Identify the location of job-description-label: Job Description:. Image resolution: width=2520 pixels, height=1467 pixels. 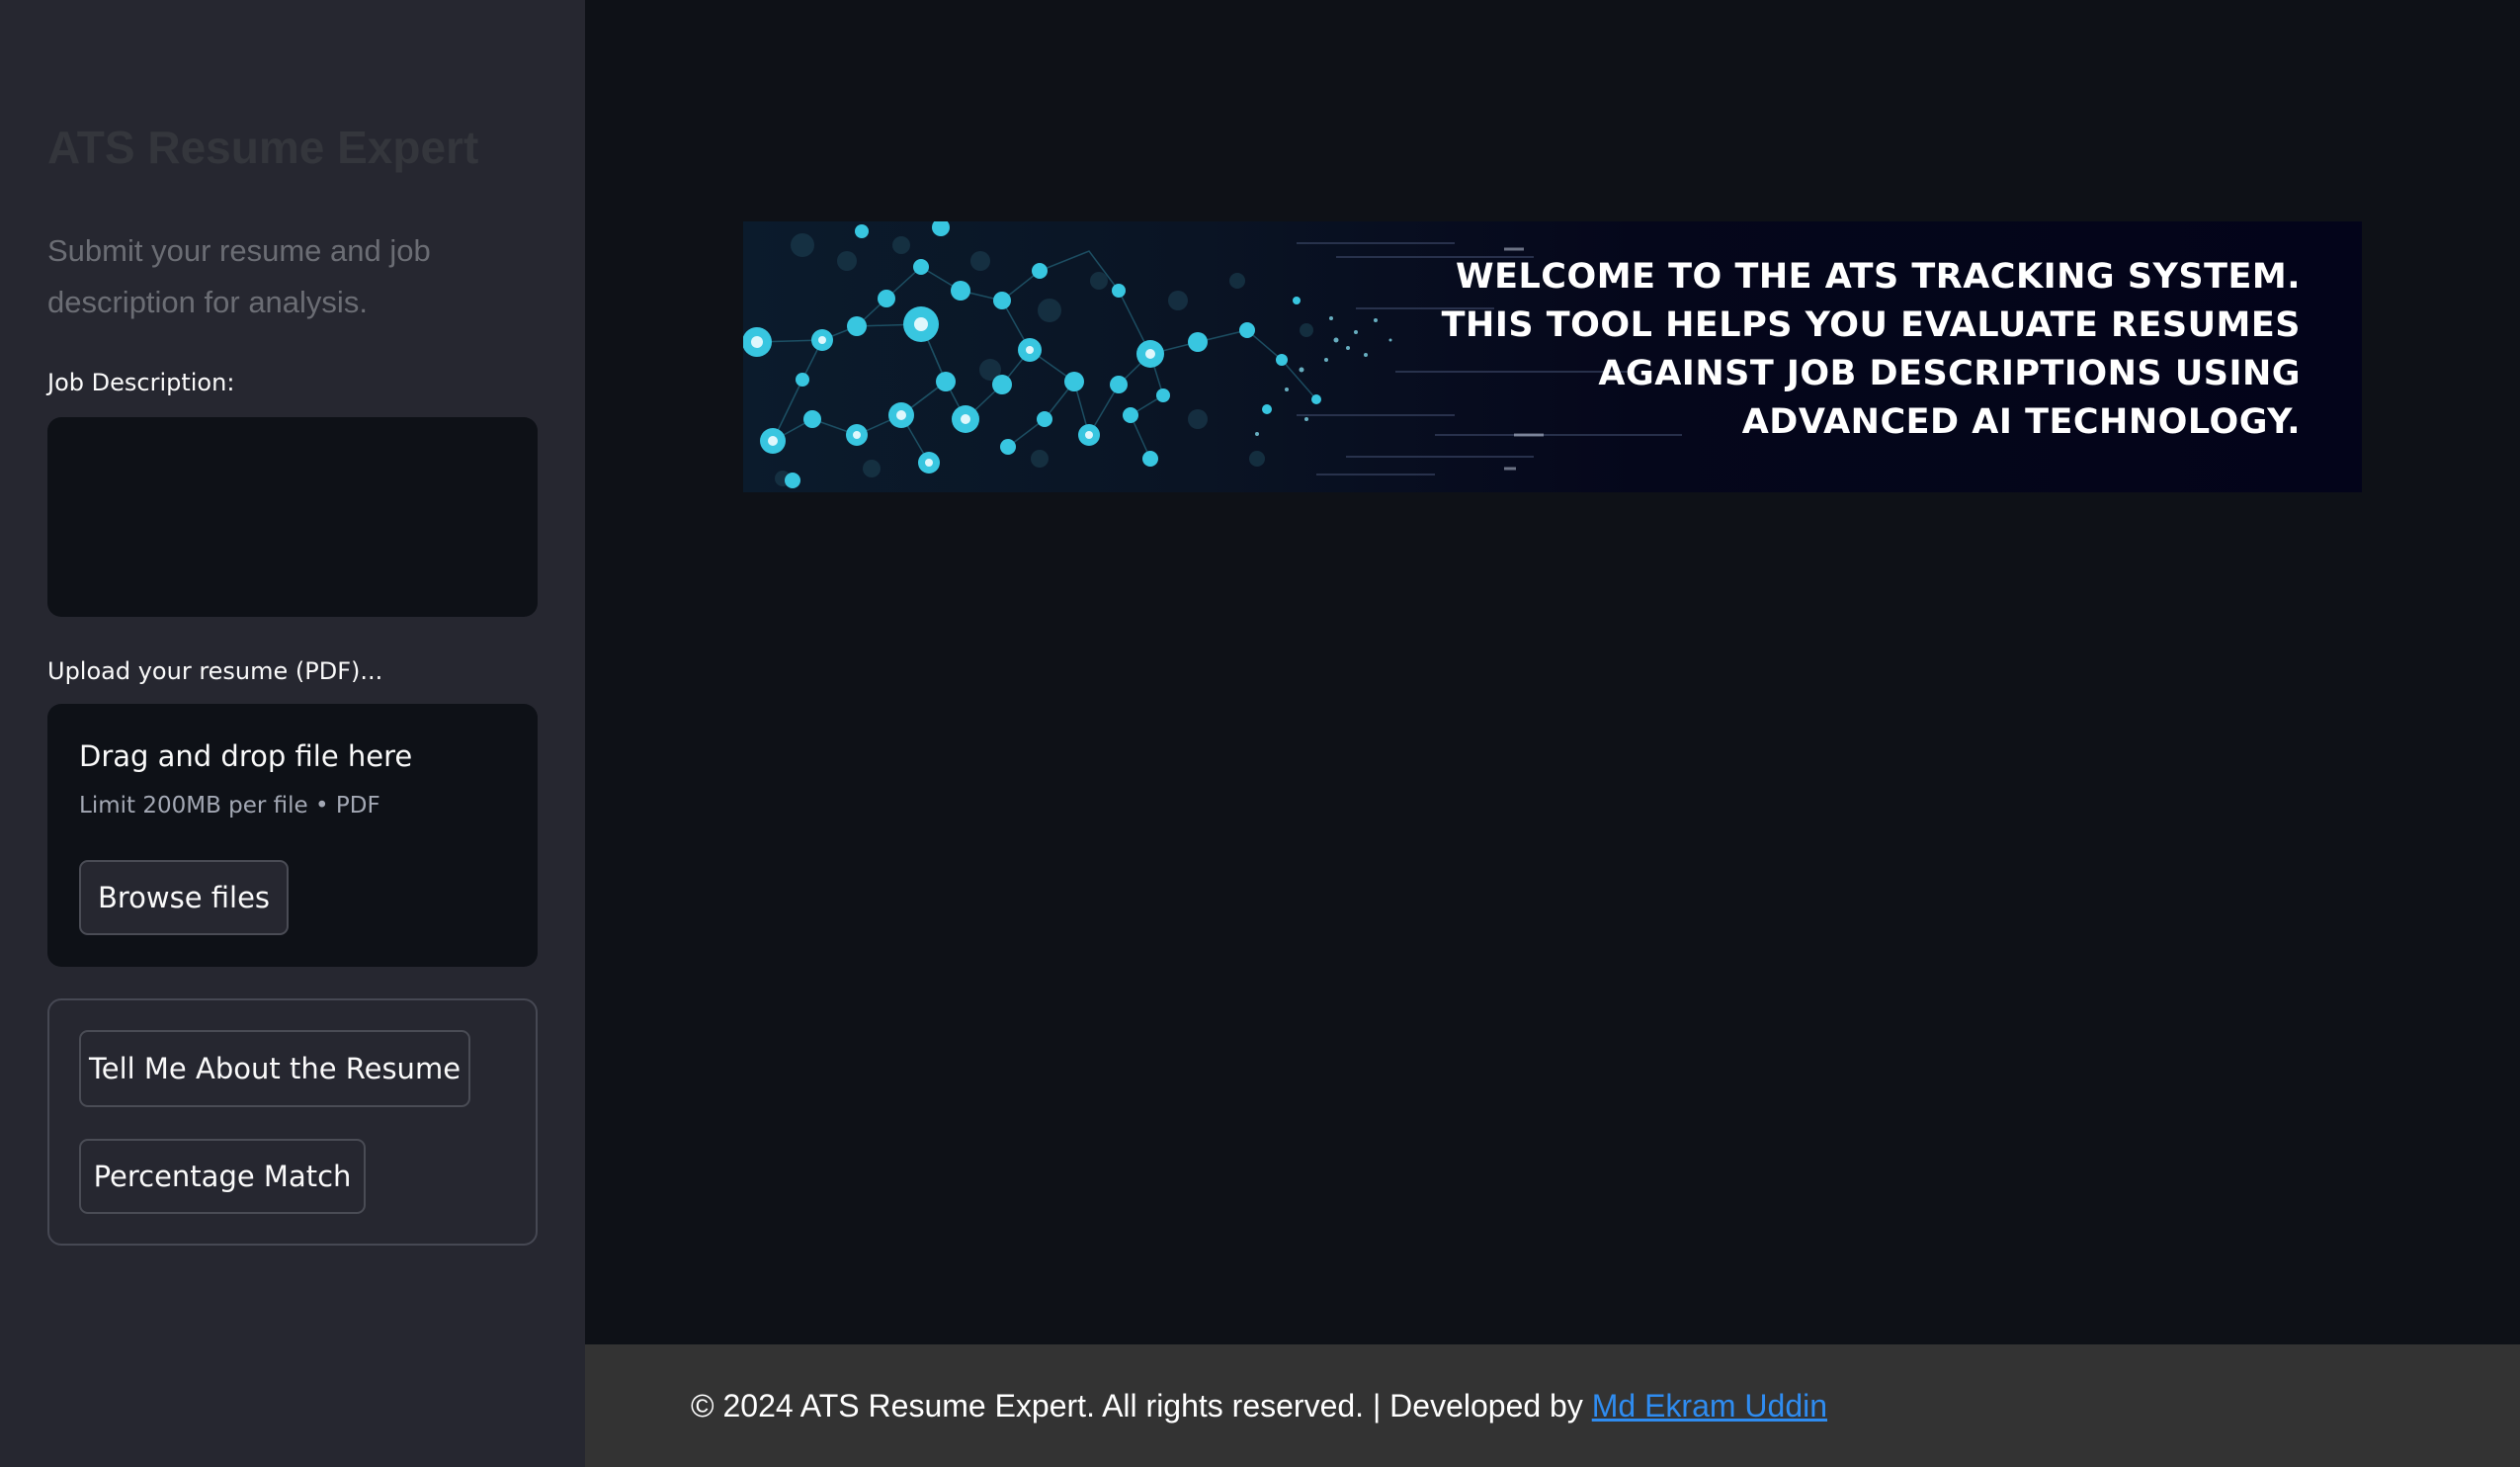
(141, 382).